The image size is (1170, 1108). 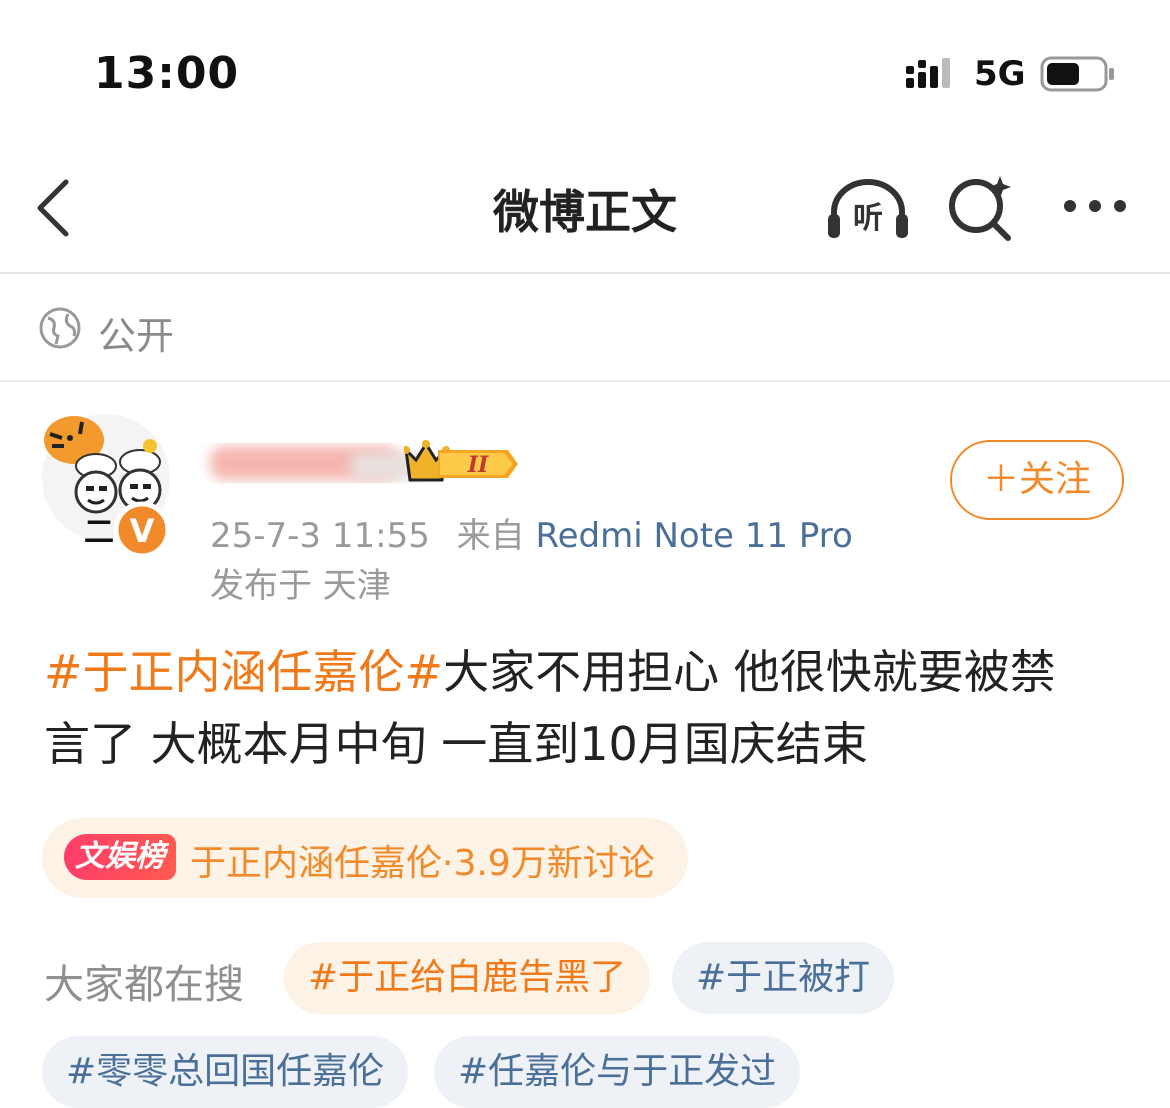 I want to click on search-chip: #于正被打, so click(x=783, y=978).